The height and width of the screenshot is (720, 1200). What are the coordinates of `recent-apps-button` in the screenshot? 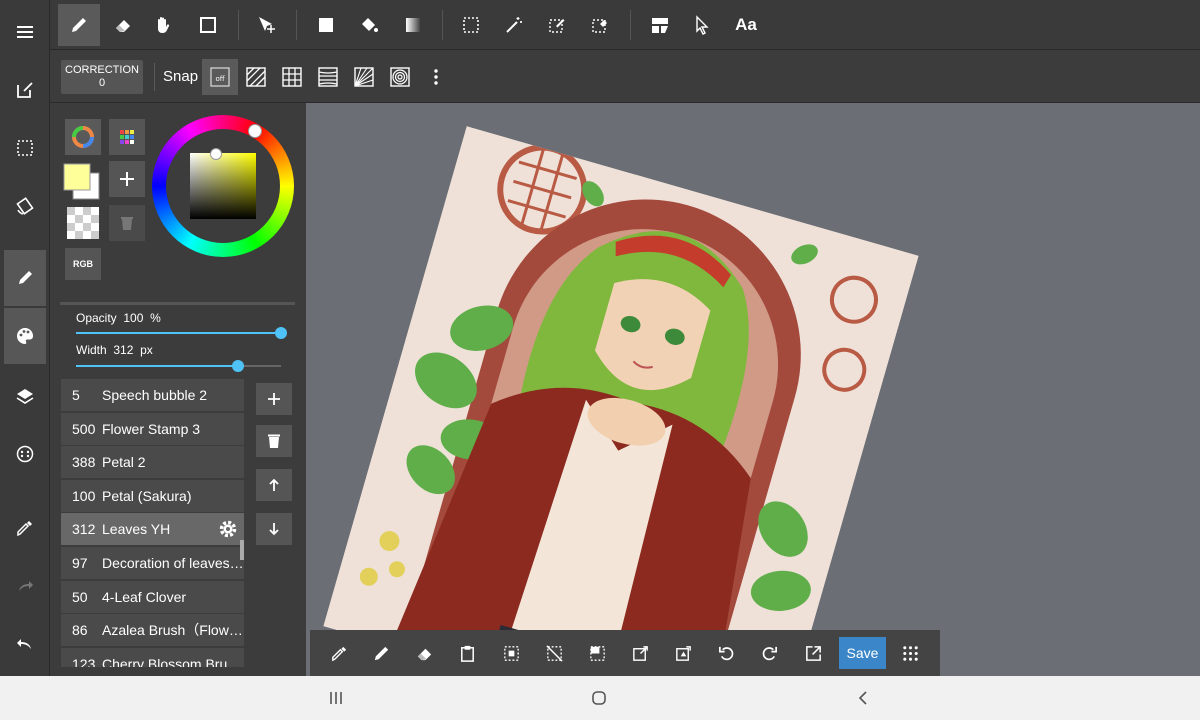 It's located at (336, 698).